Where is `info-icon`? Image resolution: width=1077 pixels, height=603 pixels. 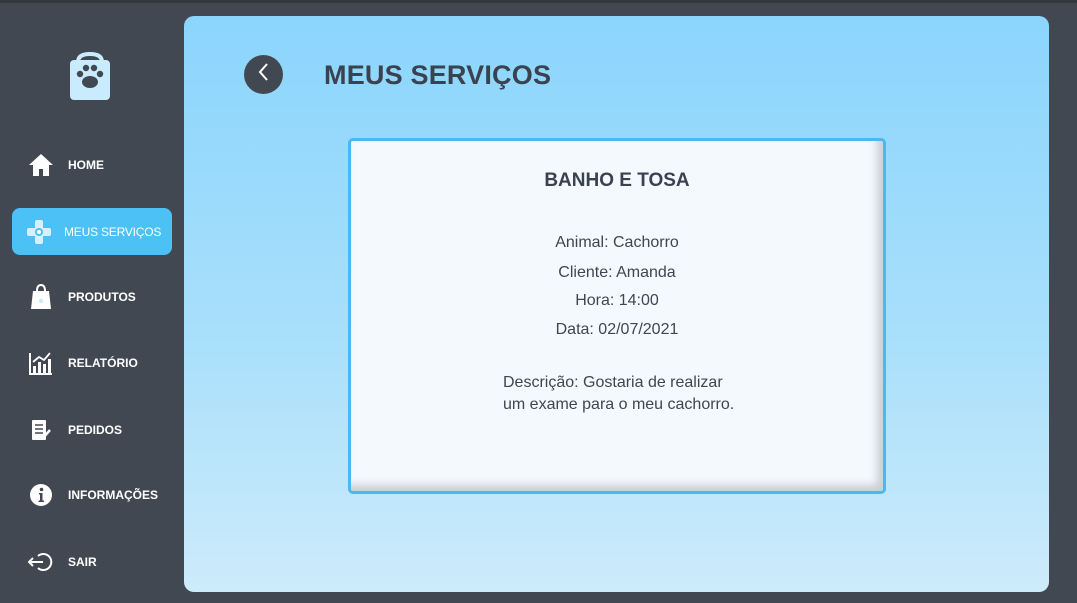
info-icon is located at coordinates (41, 495).